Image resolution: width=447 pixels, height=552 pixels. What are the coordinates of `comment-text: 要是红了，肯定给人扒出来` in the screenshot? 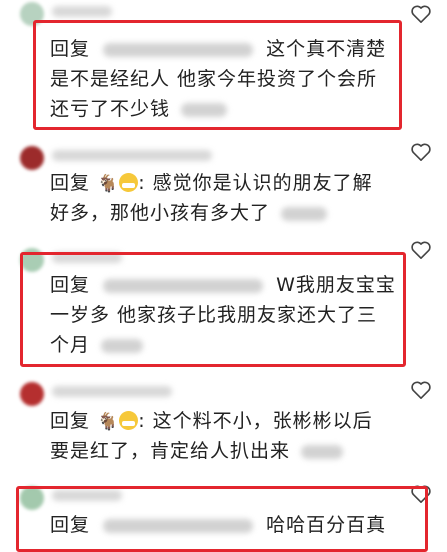 It's located at (170, 451).